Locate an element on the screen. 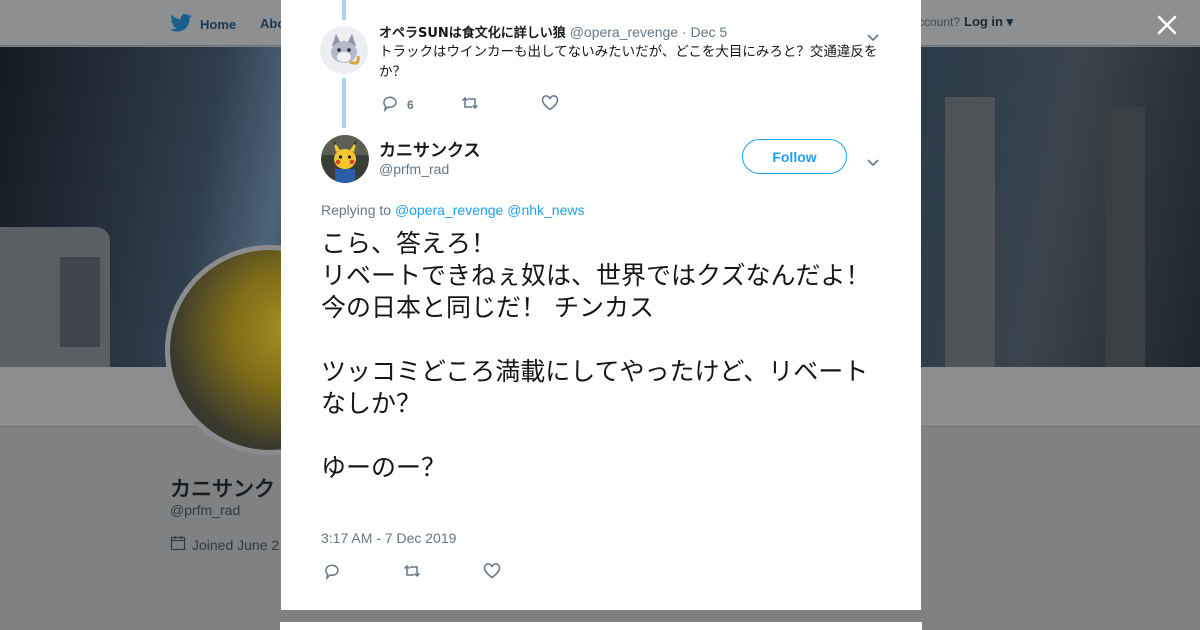  nav-home-label: Home is located at coordinates (218, 24).